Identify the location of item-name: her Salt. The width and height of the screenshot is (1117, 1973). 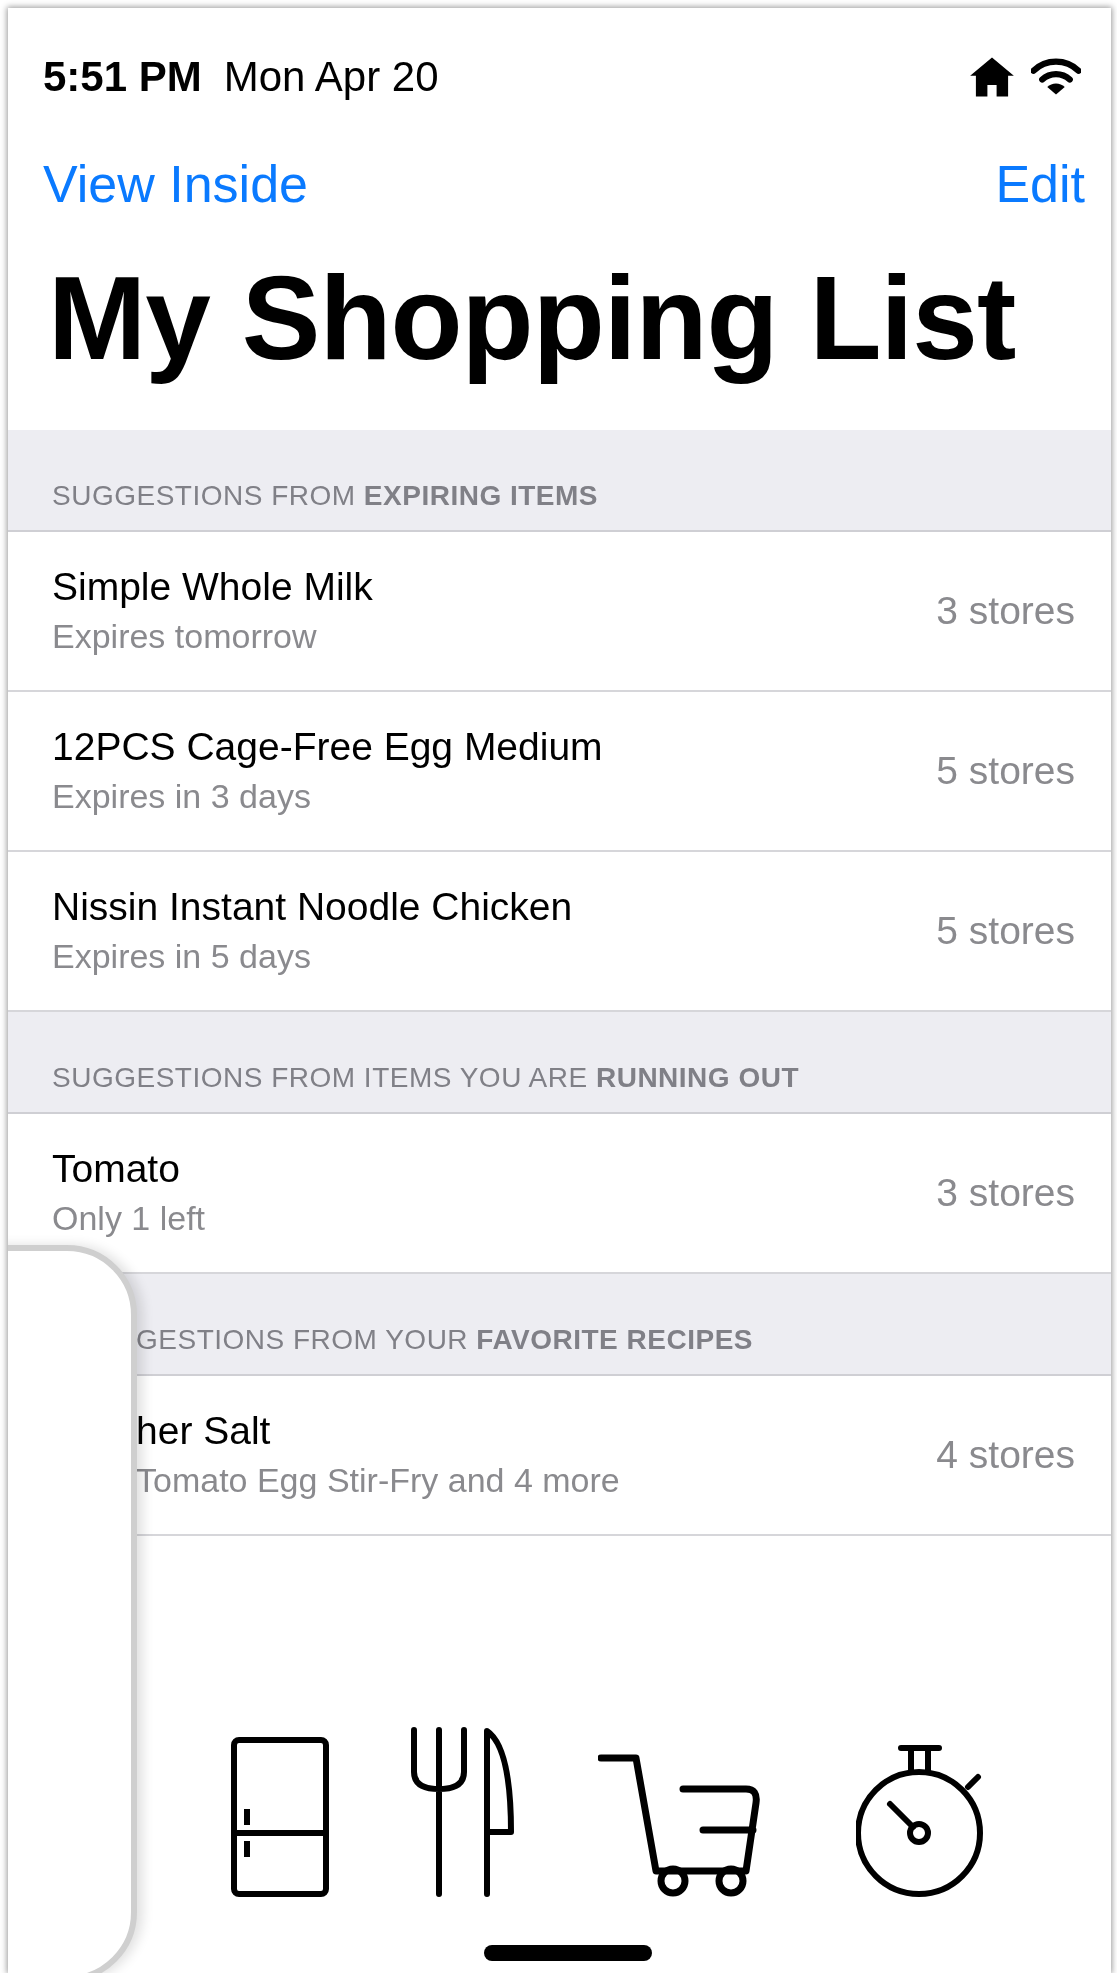
(204, 1431).